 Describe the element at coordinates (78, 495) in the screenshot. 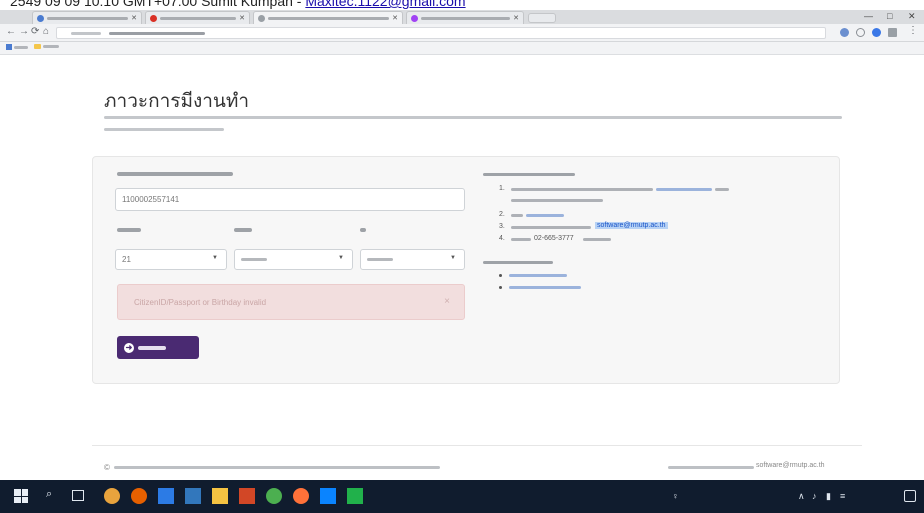

I see `task-view-icon` at that location.